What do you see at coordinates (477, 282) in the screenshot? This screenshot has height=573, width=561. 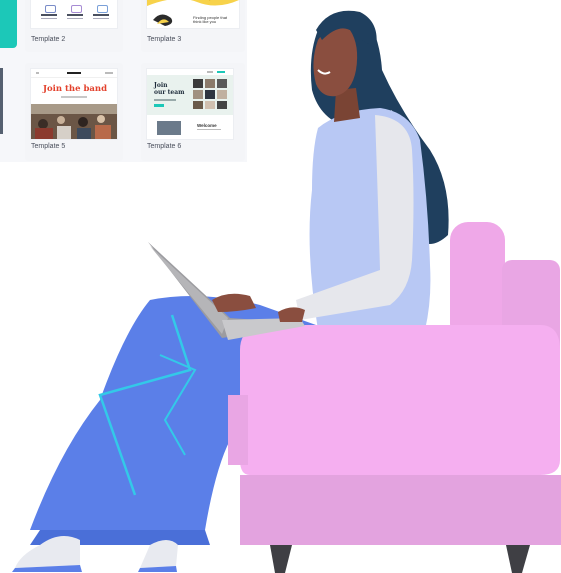 I see `chair-back` at bounding box center [477, 282].